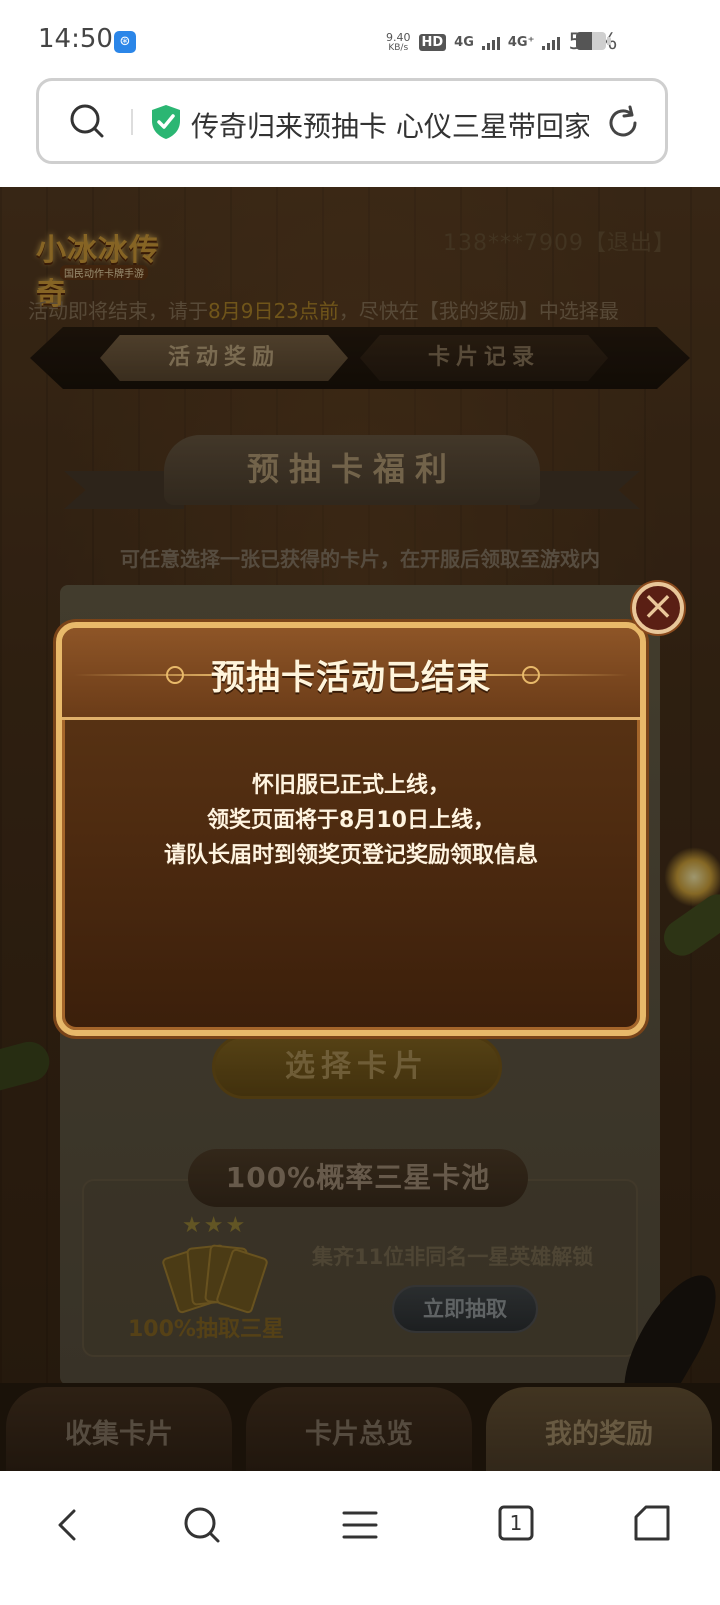 The width and height of the screenshot is (720, 1605). What do you see at coordinates (623, 123) in the screenshot?
I see `refresh-icon` at bounding box center [623, 123].